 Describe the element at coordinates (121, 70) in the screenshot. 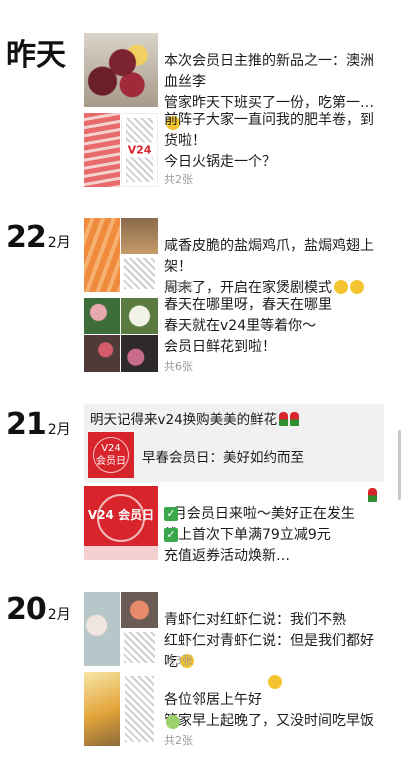

I see `post-thumbnail` at that location.